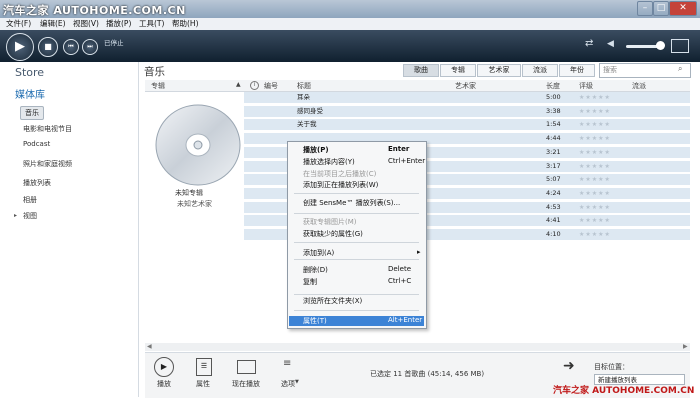  I want to click on next-icon: ⏭, so click(90, 47).